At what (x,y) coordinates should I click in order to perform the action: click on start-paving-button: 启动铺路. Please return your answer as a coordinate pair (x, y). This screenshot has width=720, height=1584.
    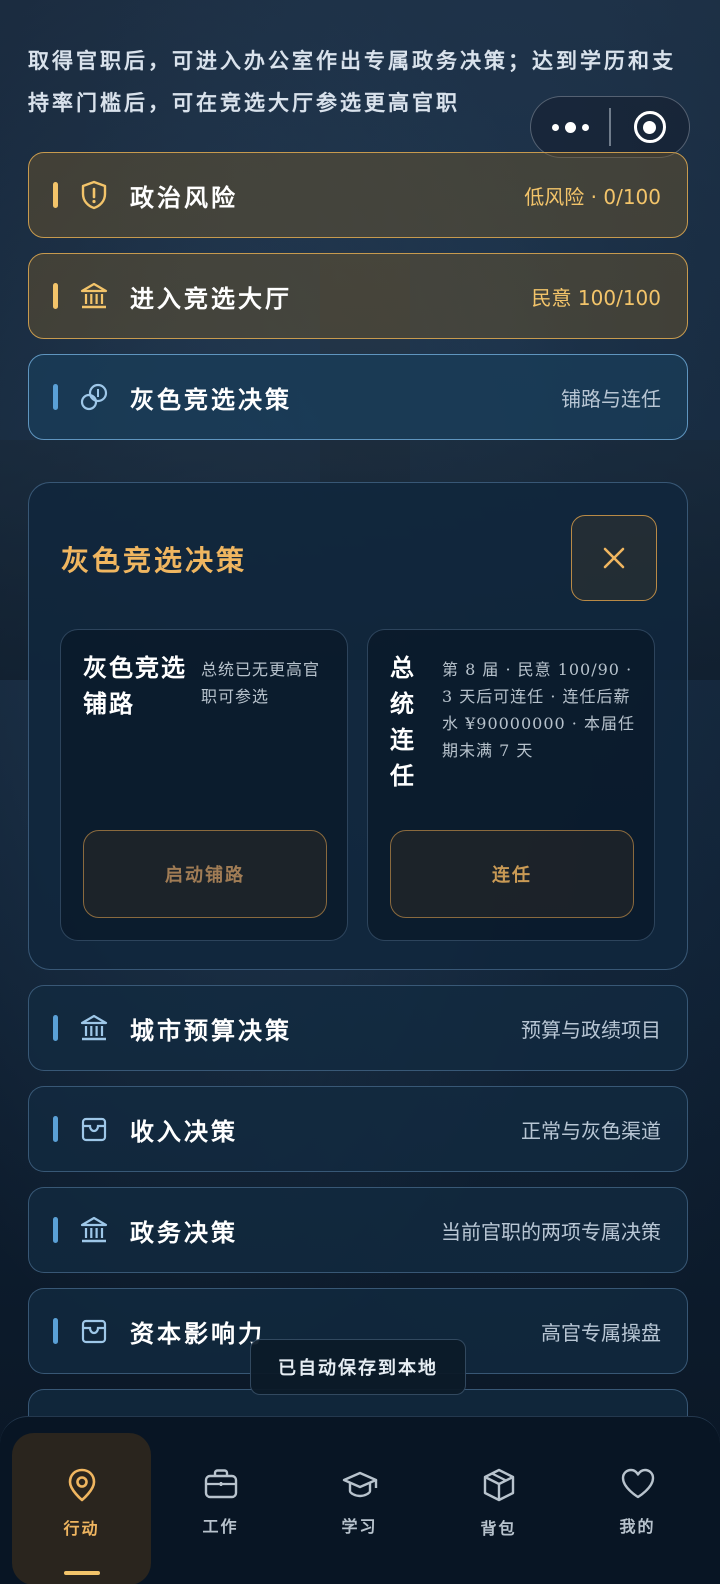
    Looking at the image, I should click on (205, 874).